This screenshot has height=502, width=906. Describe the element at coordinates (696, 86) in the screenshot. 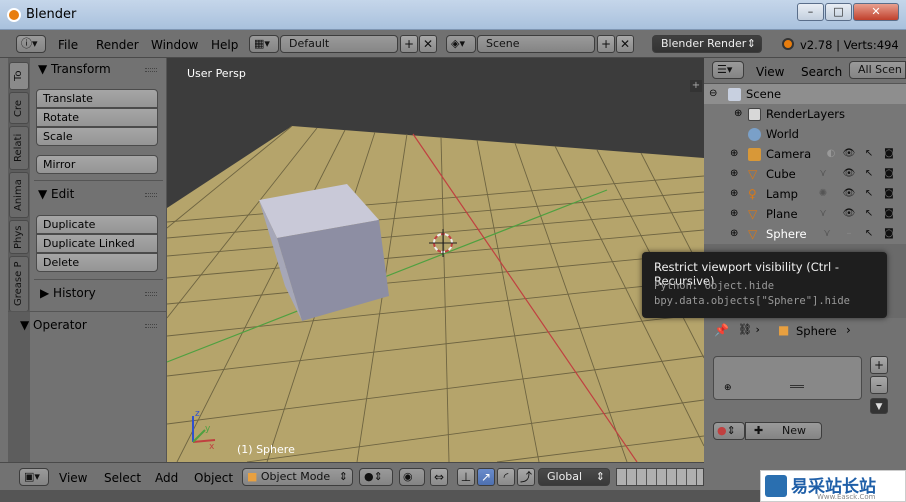

I see `viewport-corner-plus-icon: +` at that location.